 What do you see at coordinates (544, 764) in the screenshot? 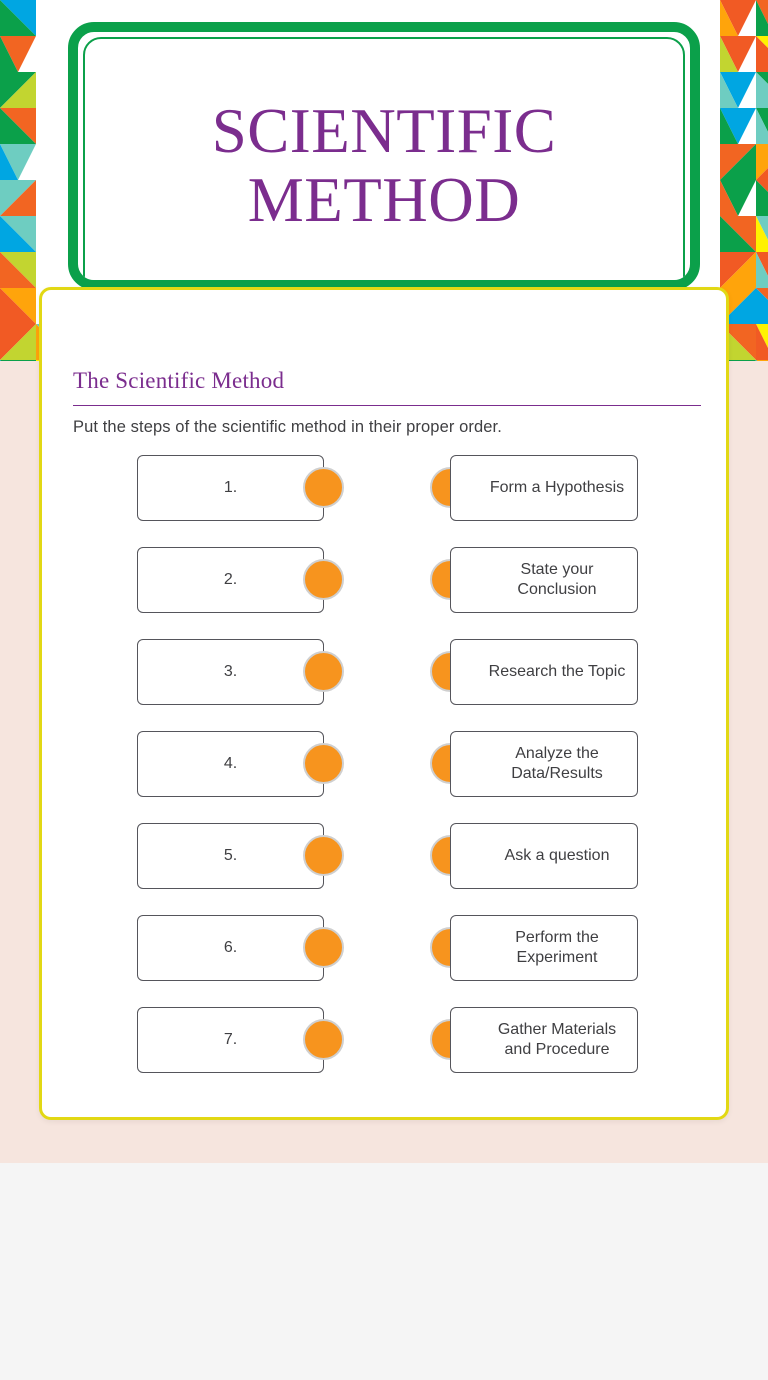
I see `answer-choice-box: Analyze the Data/Results` at bounding box center [544, 764].